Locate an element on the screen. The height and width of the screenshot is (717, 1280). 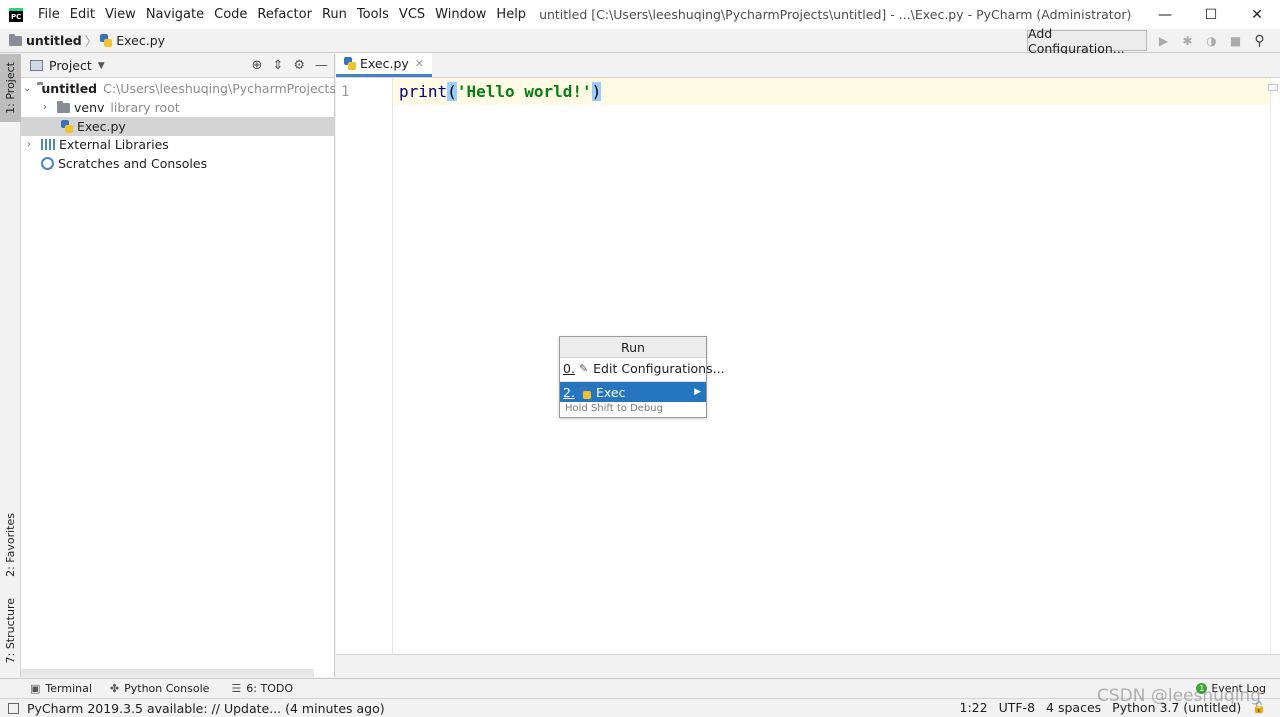
run-exec-mnemonic: 2. is located at coordinates (569, 392).